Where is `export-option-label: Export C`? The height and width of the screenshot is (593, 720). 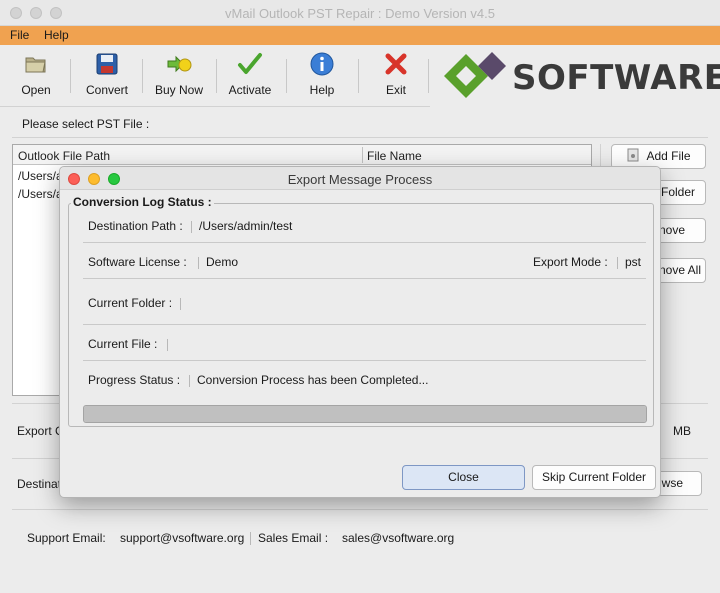
export-option-label: Export C is located at coordinates (40, 431).